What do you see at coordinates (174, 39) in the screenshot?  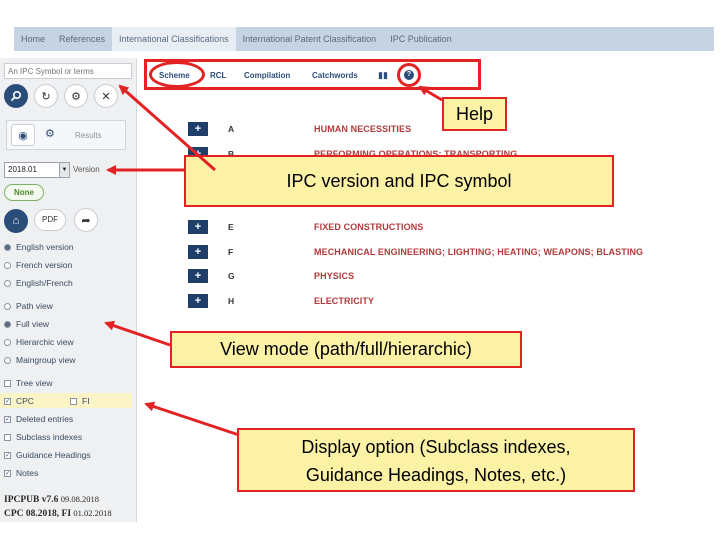 I see `nav-tab-international-classifications: International Classifications` at bounding box center [174, 39].